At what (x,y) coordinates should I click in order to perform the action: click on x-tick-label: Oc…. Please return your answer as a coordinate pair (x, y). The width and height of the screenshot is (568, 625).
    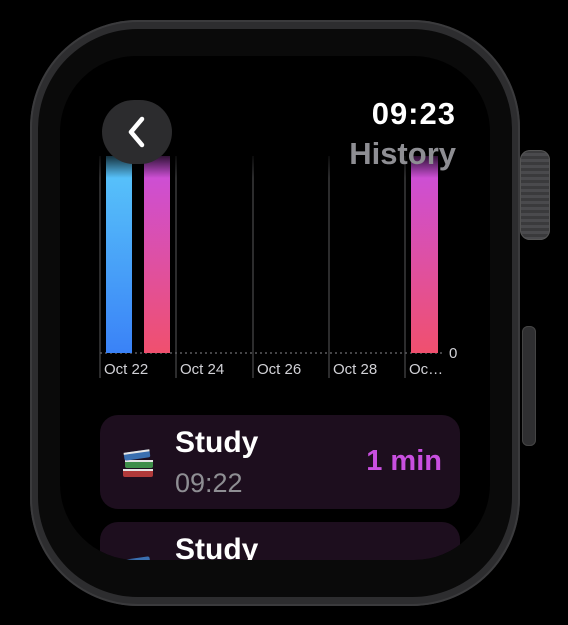
    Looking at the image, I should click on (426, 369).